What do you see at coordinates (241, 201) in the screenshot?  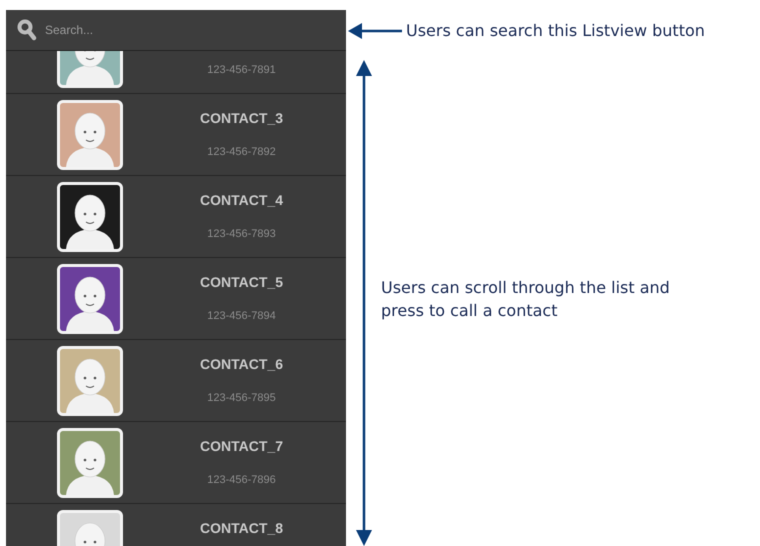 I see `contact-name: CONTACT_4` at bounding box center [241, 201].